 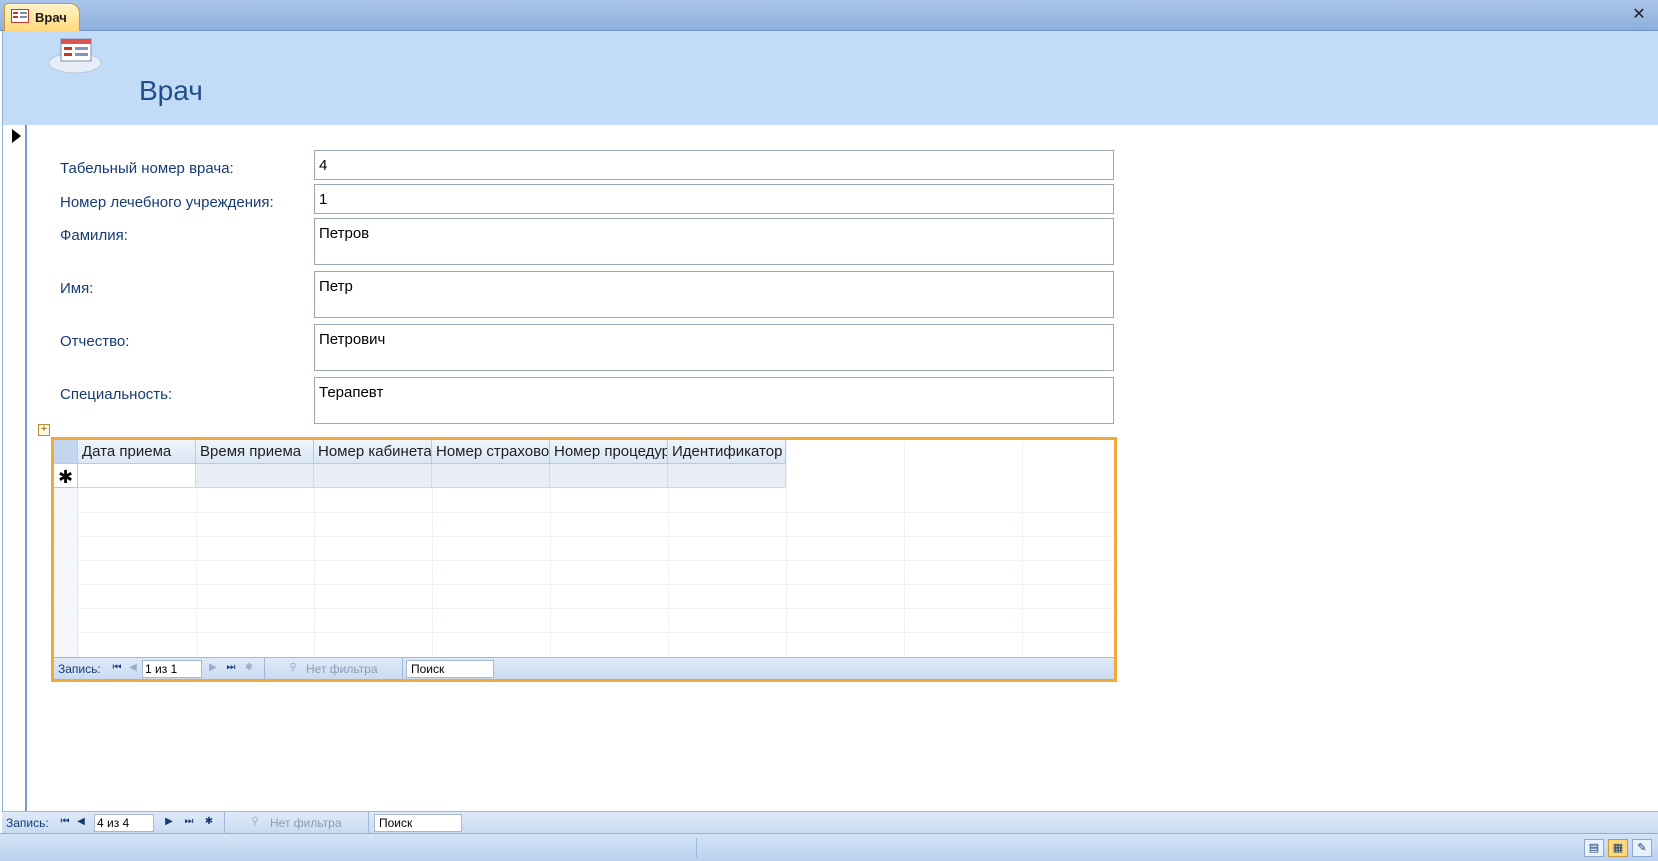 I want to click on label-specialty: Специальность:, so click(x=116, y=394).